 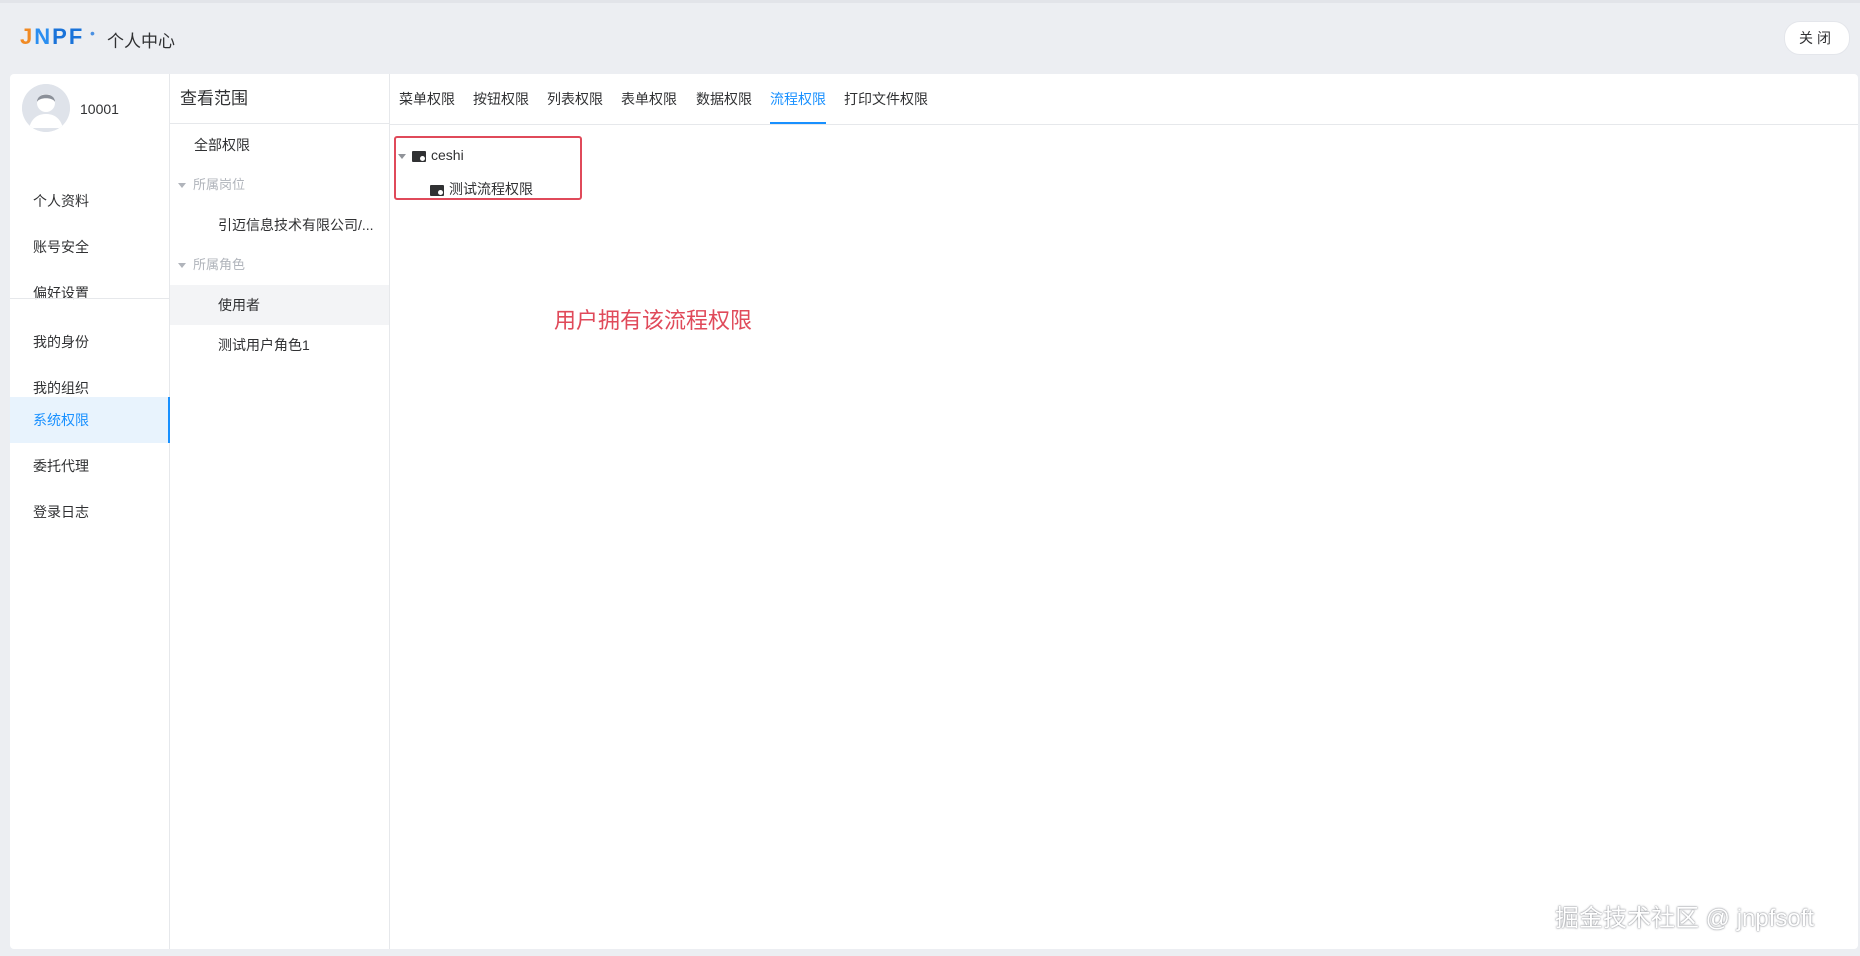 What do you see at coordinates (43, 36) in the screenshot?
I see `logo-letter-n: N` at bounding box center [43, 36].